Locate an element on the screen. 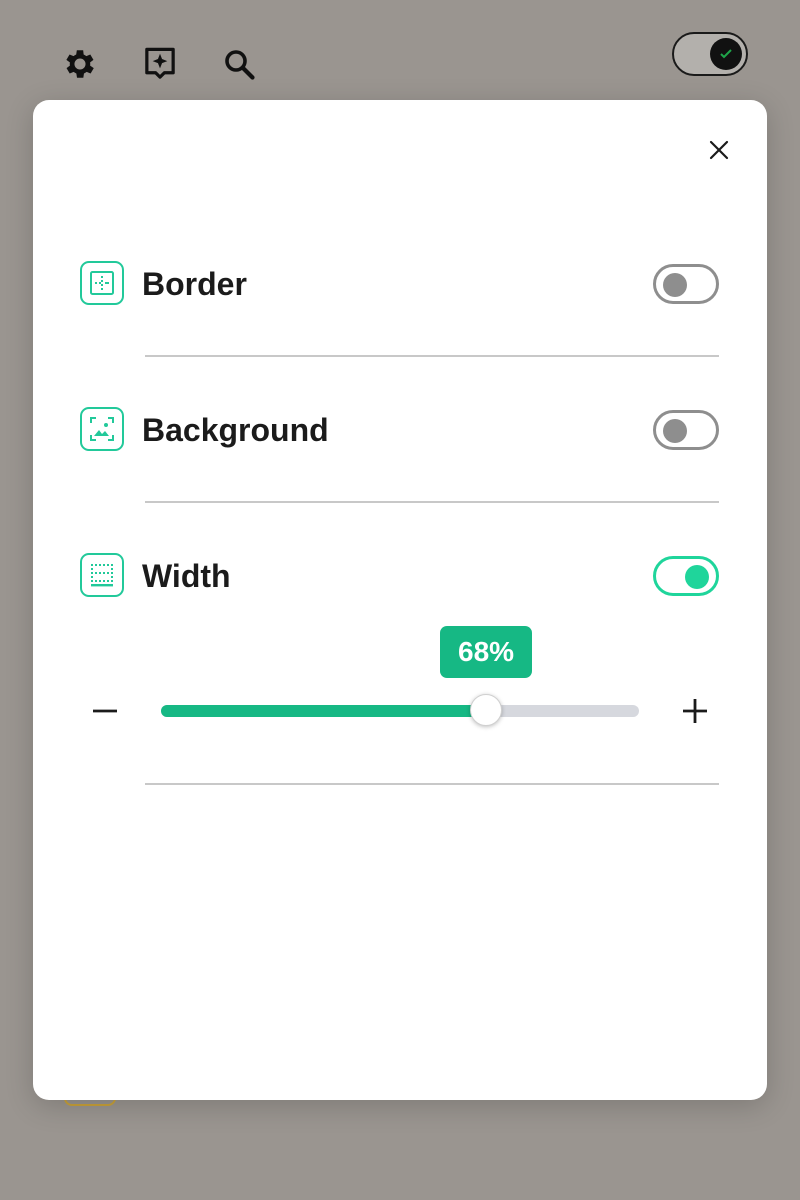 The height and width of the screenshot is (1200, 800). decrease-width-button is located at coordinates (105, 711).